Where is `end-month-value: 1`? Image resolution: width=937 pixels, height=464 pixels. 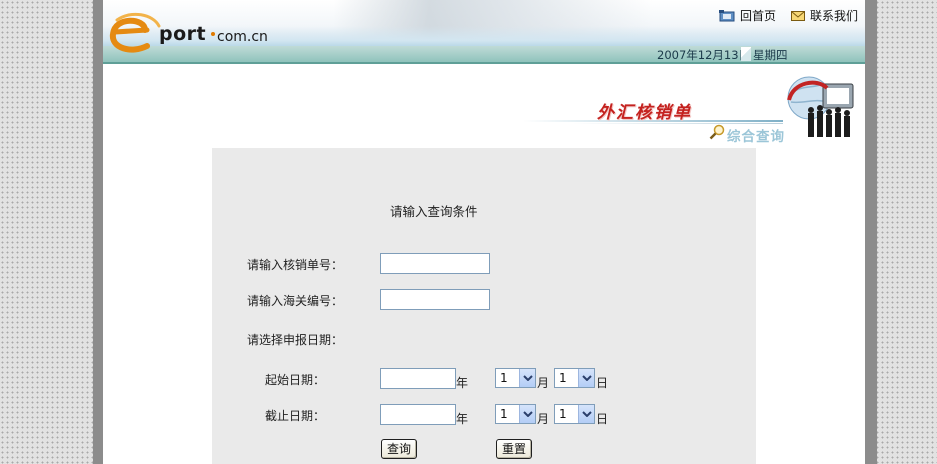 end-month-value: 1 is located at coordinates (504, 414).